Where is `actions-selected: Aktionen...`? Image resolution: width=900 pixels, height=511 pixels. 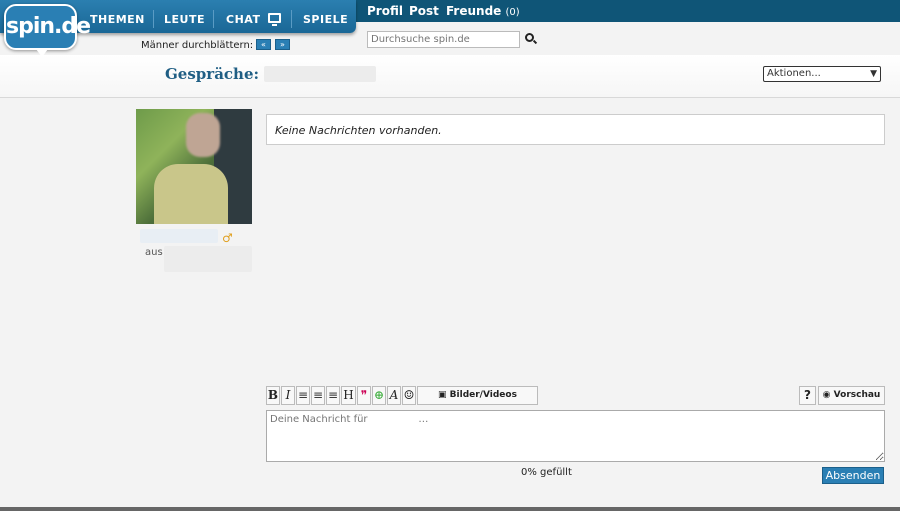 actions-selected: Aktionen... is located at coordinates (794, 73).